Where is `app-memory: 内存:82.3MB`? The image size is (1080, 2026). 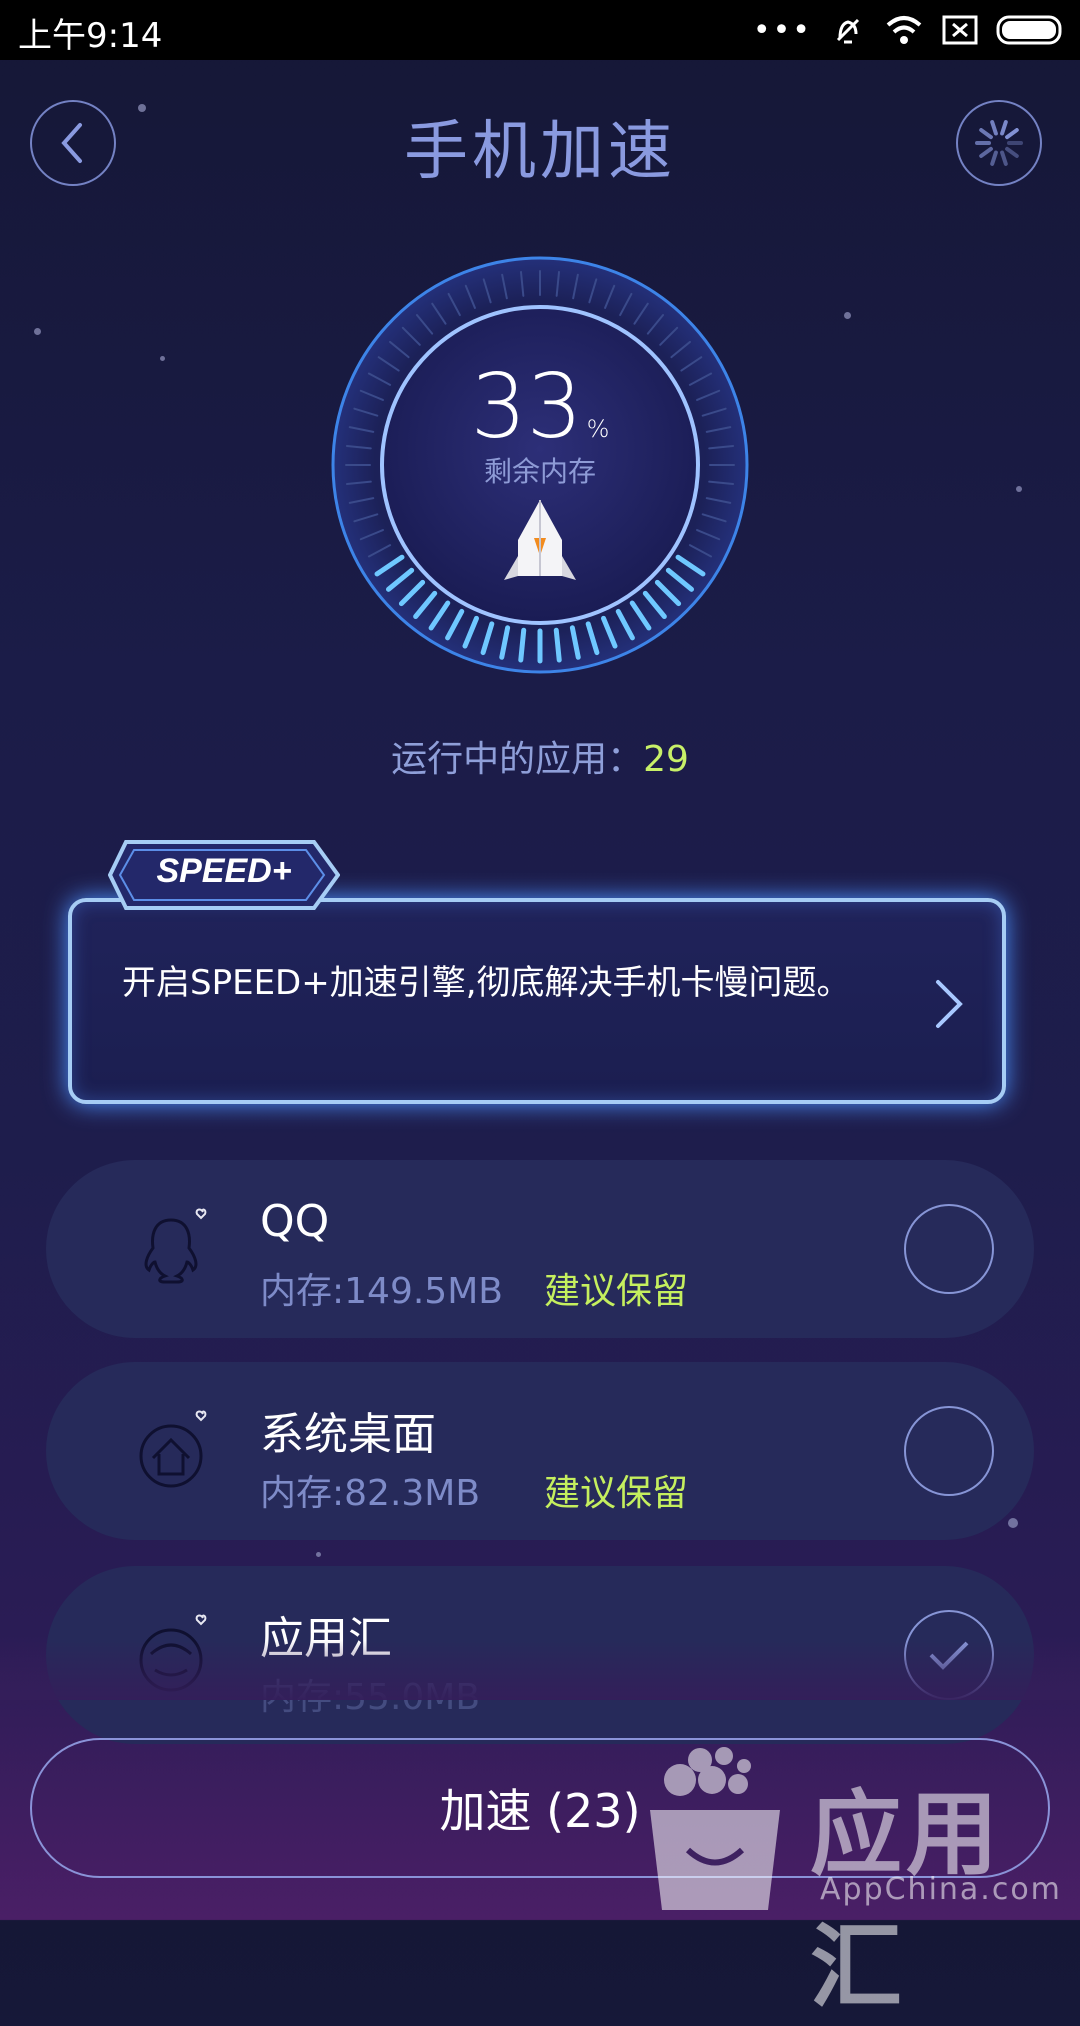 app-memory: 内存:82.3MB is located at coordinates (370, 1493).